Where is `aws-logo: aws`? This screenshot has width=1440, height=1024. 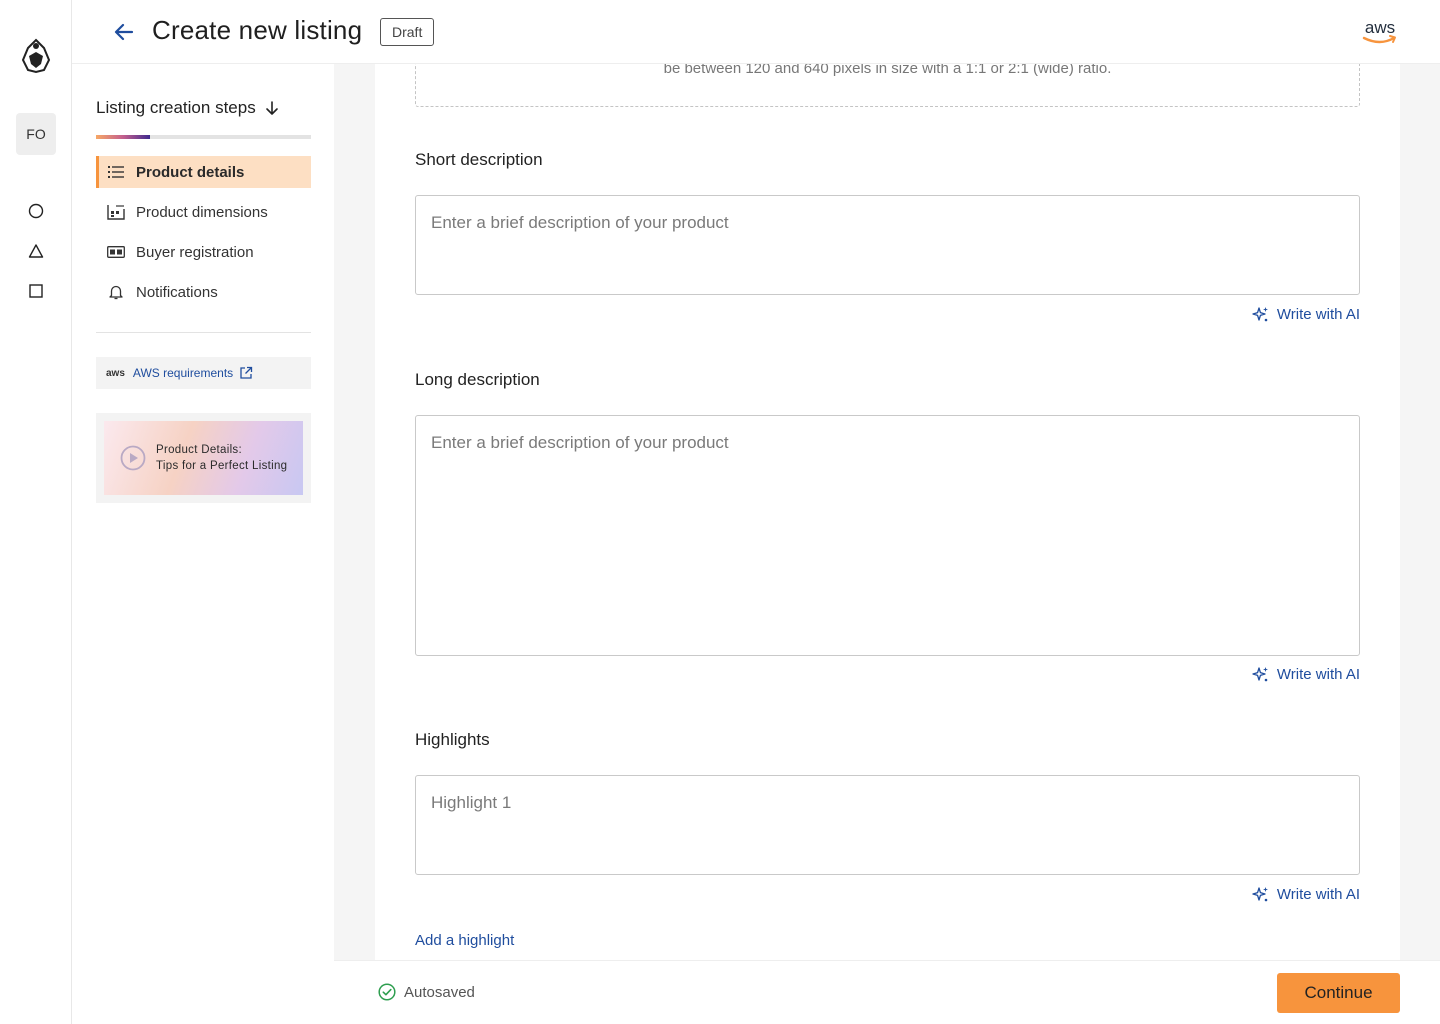
aws-logo: aws is located at coordinates (1379, 31).